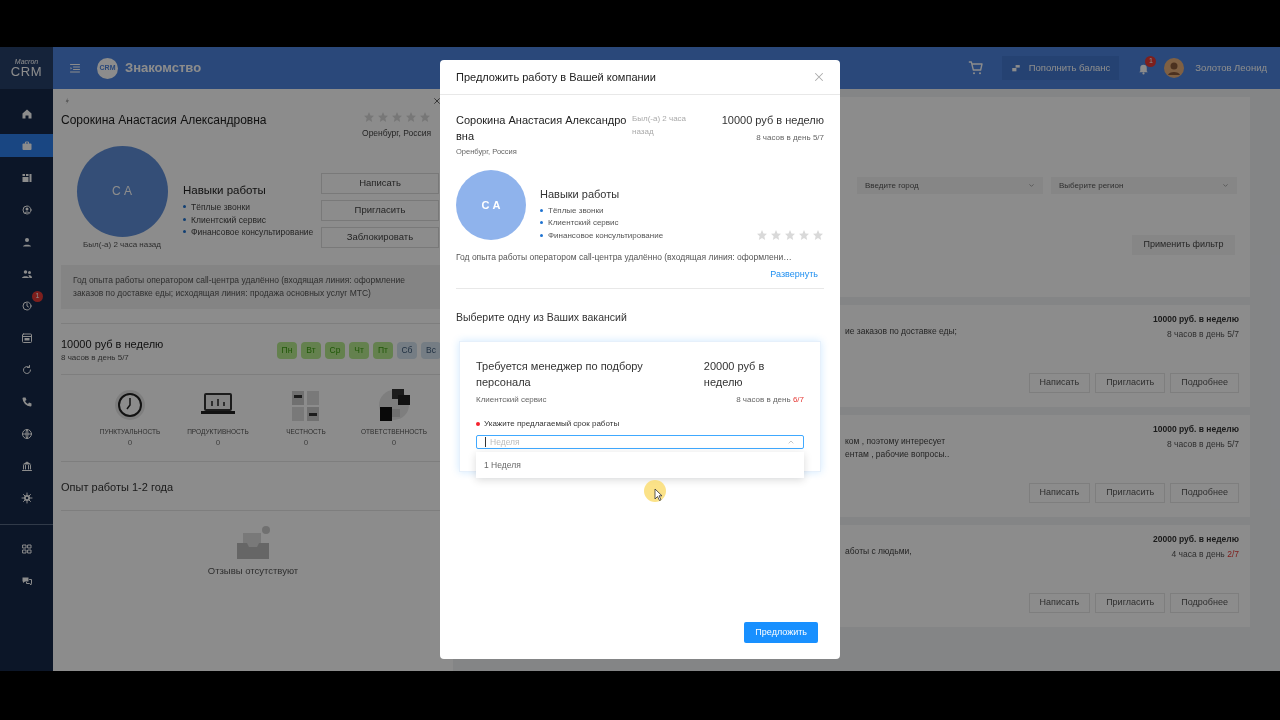  What do you see at coordinates (560, 374) in the screenshot?
I see `vacancy-title: Требуется менеджер по подбору персонала` at bounding box center [560, 374].